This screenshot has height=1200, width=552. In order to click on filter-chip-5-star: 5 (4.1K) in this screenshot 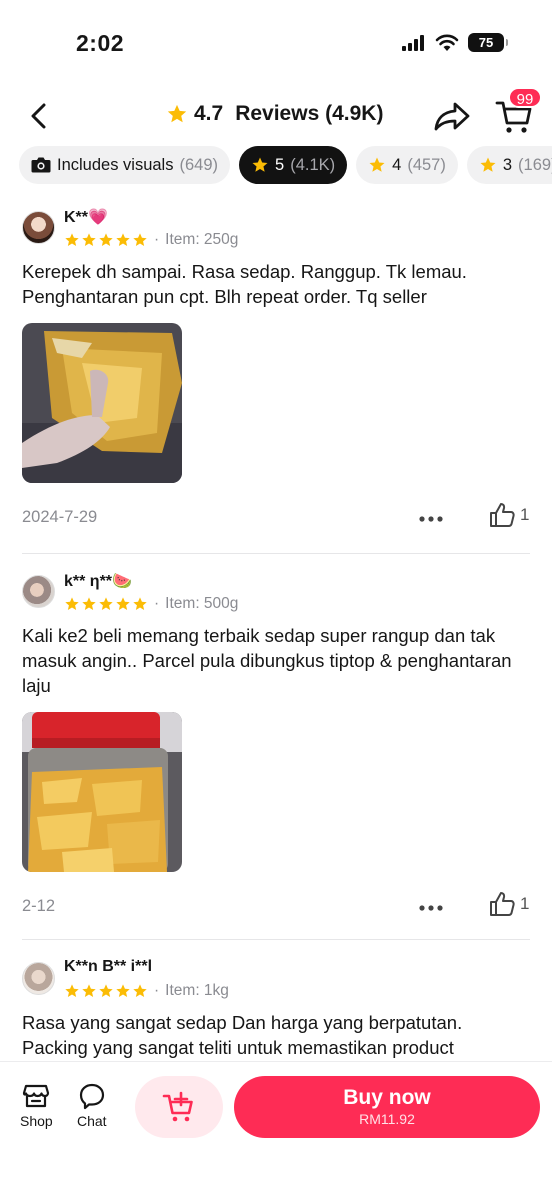, I will do `click(293, 165)`.